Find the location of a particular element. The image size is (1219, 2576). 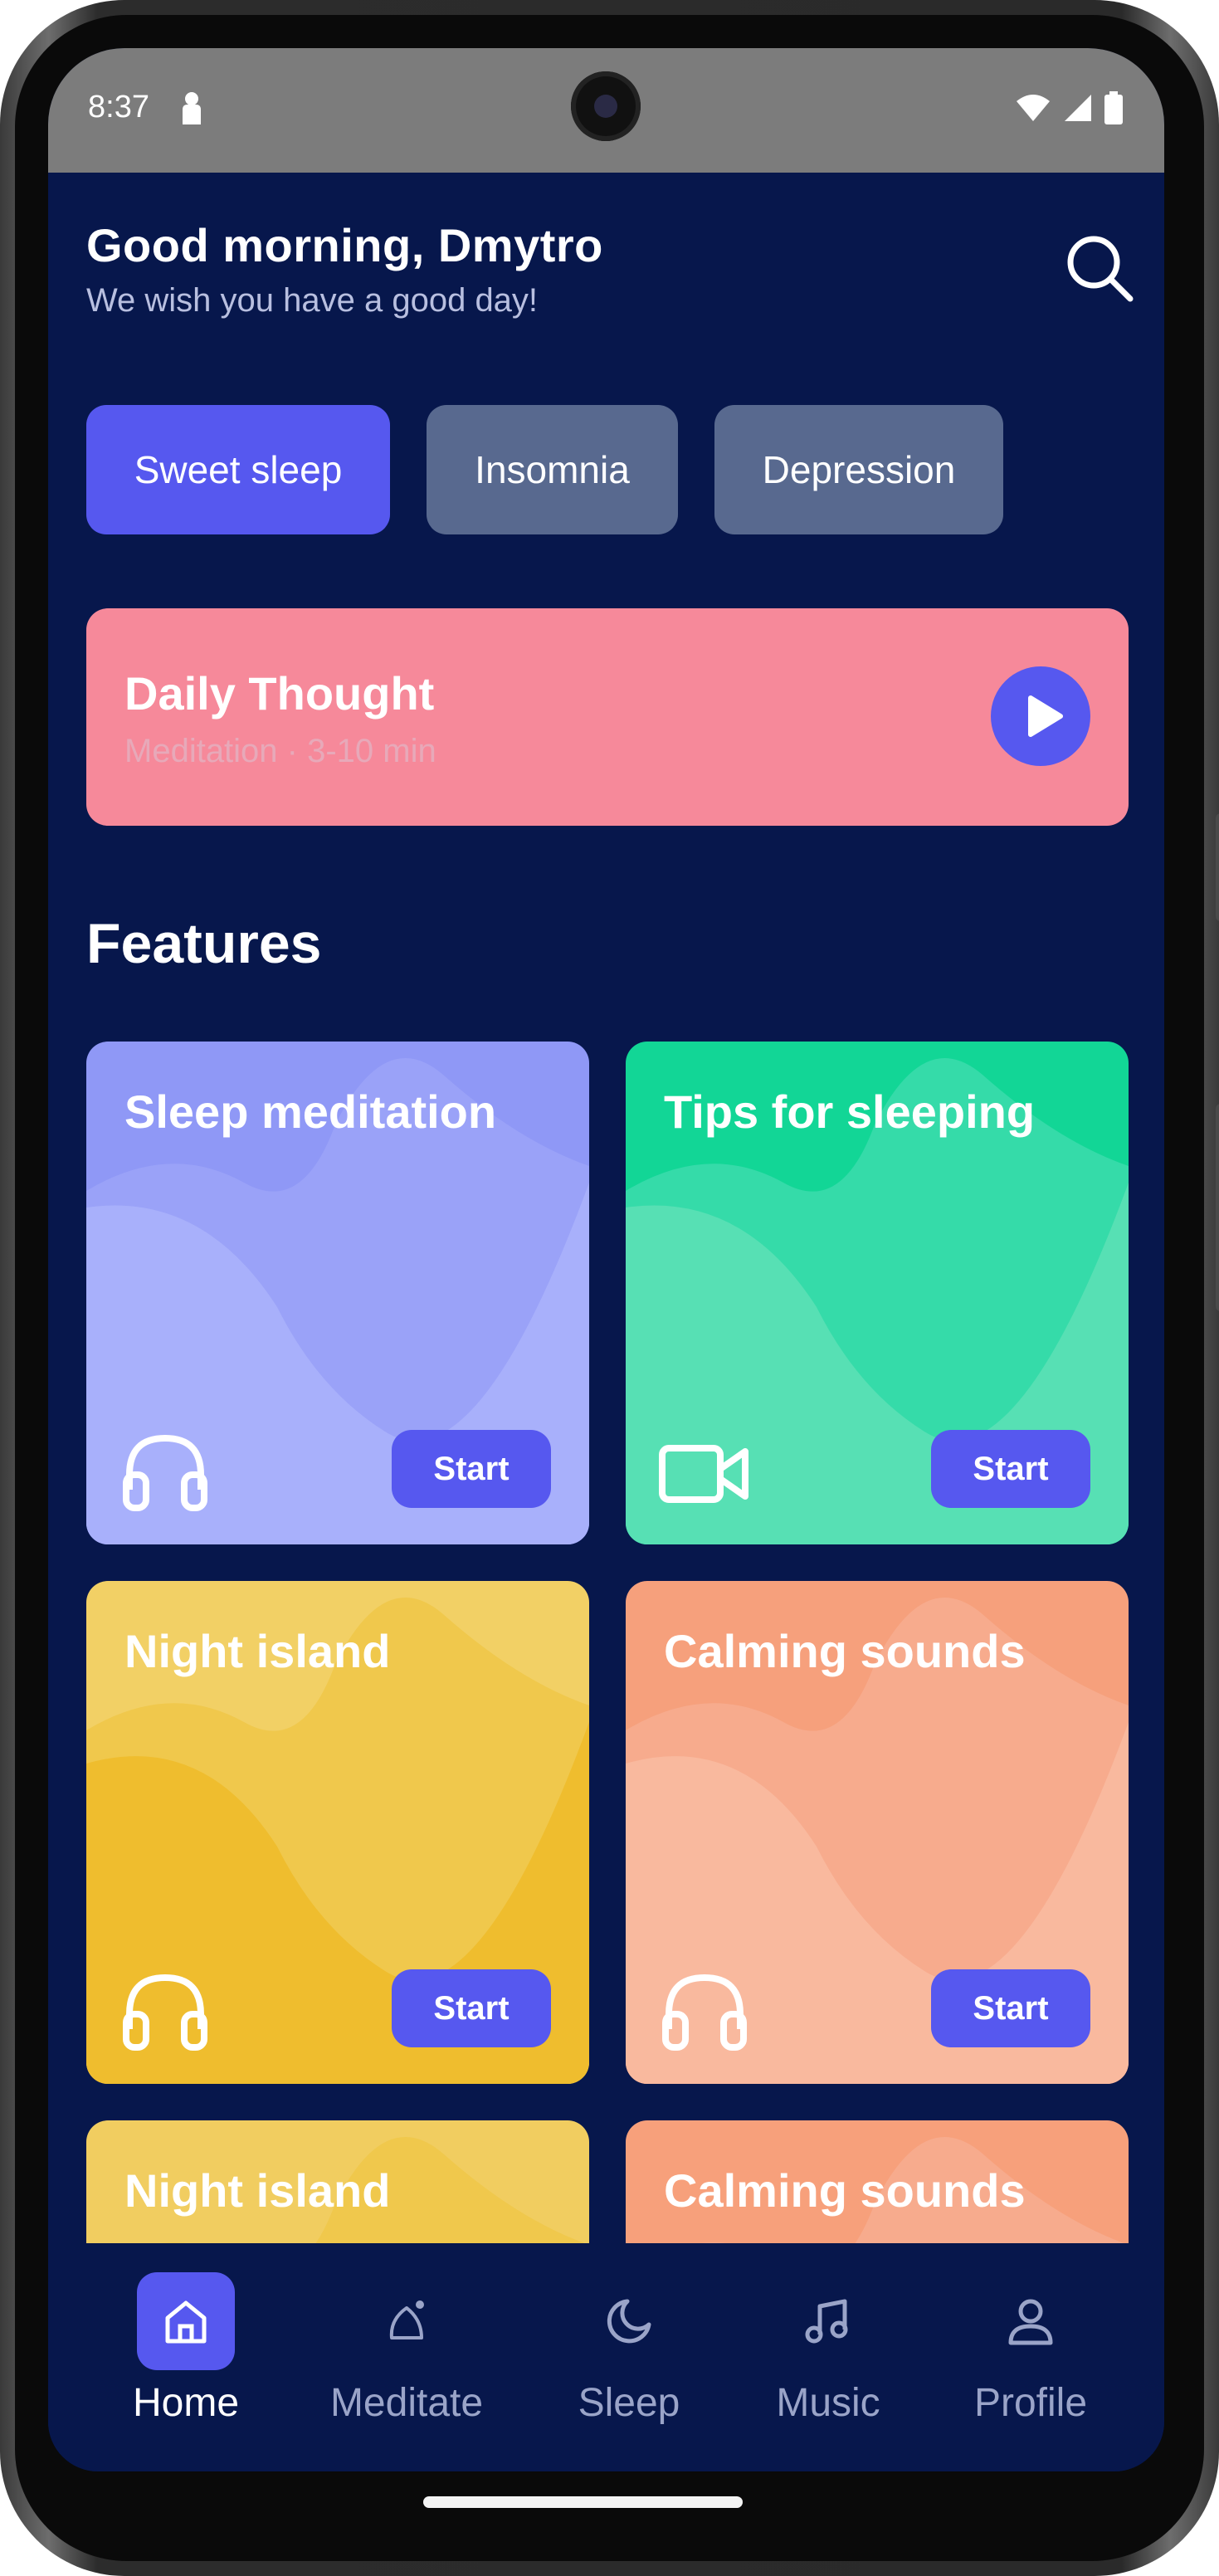

greeting-title: Good morning, Dmytro is located at coordinates (345, 245).